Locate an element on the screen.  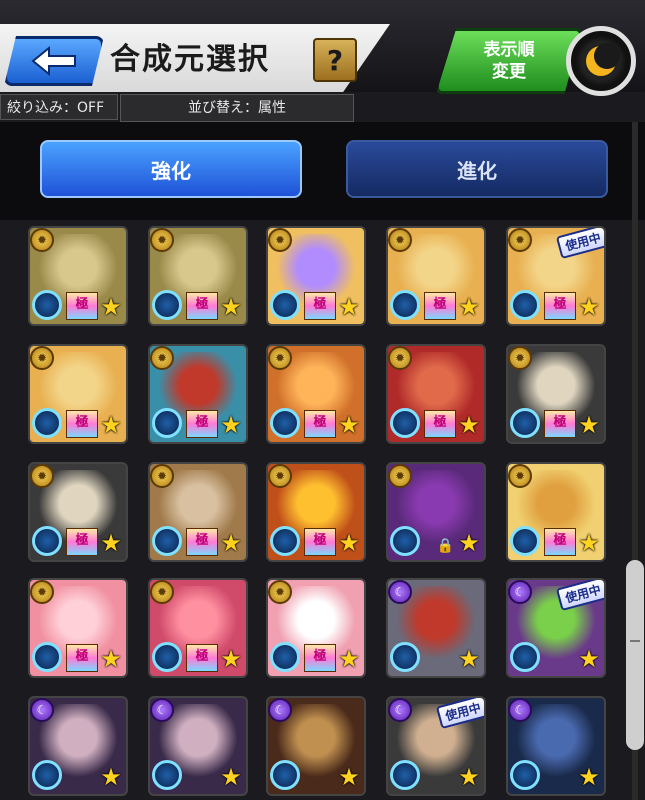
tab-strengthen: 強化 is located at coordinates (171, 169).